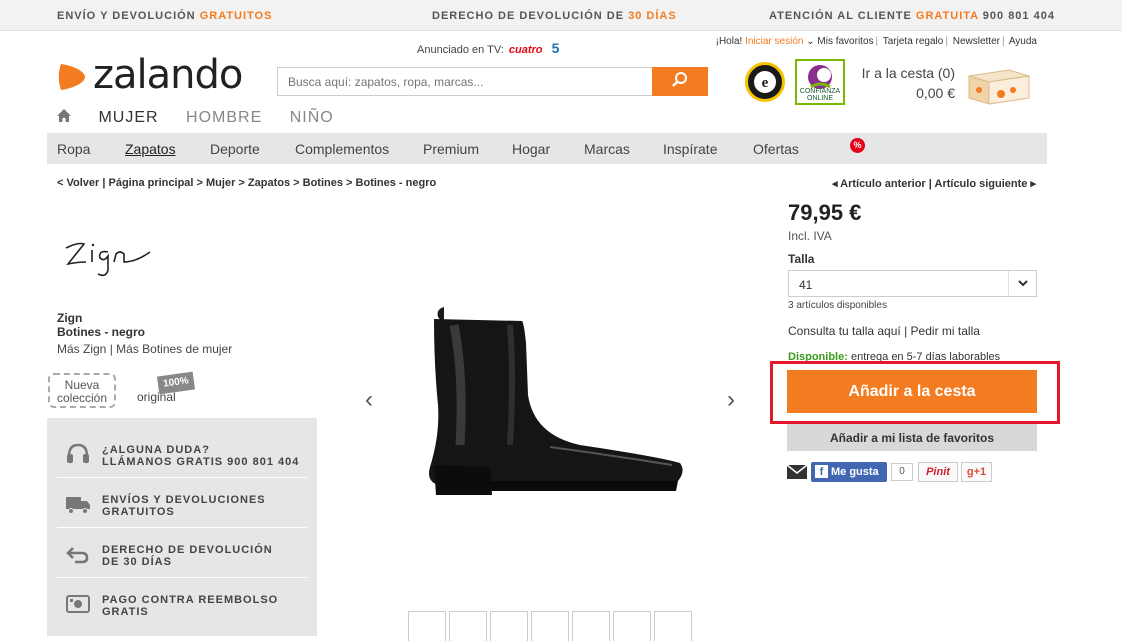 This screenshot has height=641, width=1122. Describe the element at coordinates (71, 77) in the screenshot. I see `logo-icon` at that location.